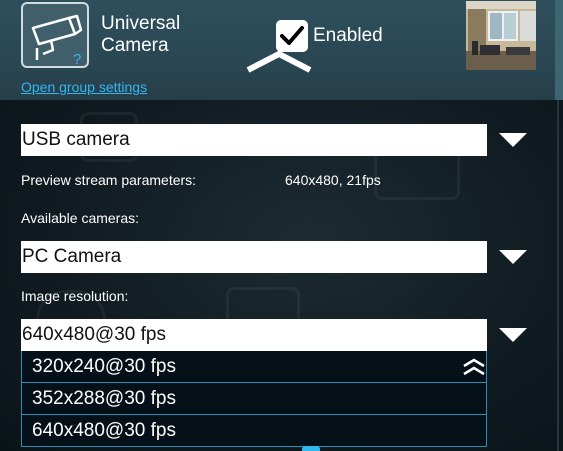 The height and width of the screenshot is (451, 563). Describe the element at coordinates (109, 180) in the screenshot. I see `preview-params-label: Preview stream parameters:` at that location.